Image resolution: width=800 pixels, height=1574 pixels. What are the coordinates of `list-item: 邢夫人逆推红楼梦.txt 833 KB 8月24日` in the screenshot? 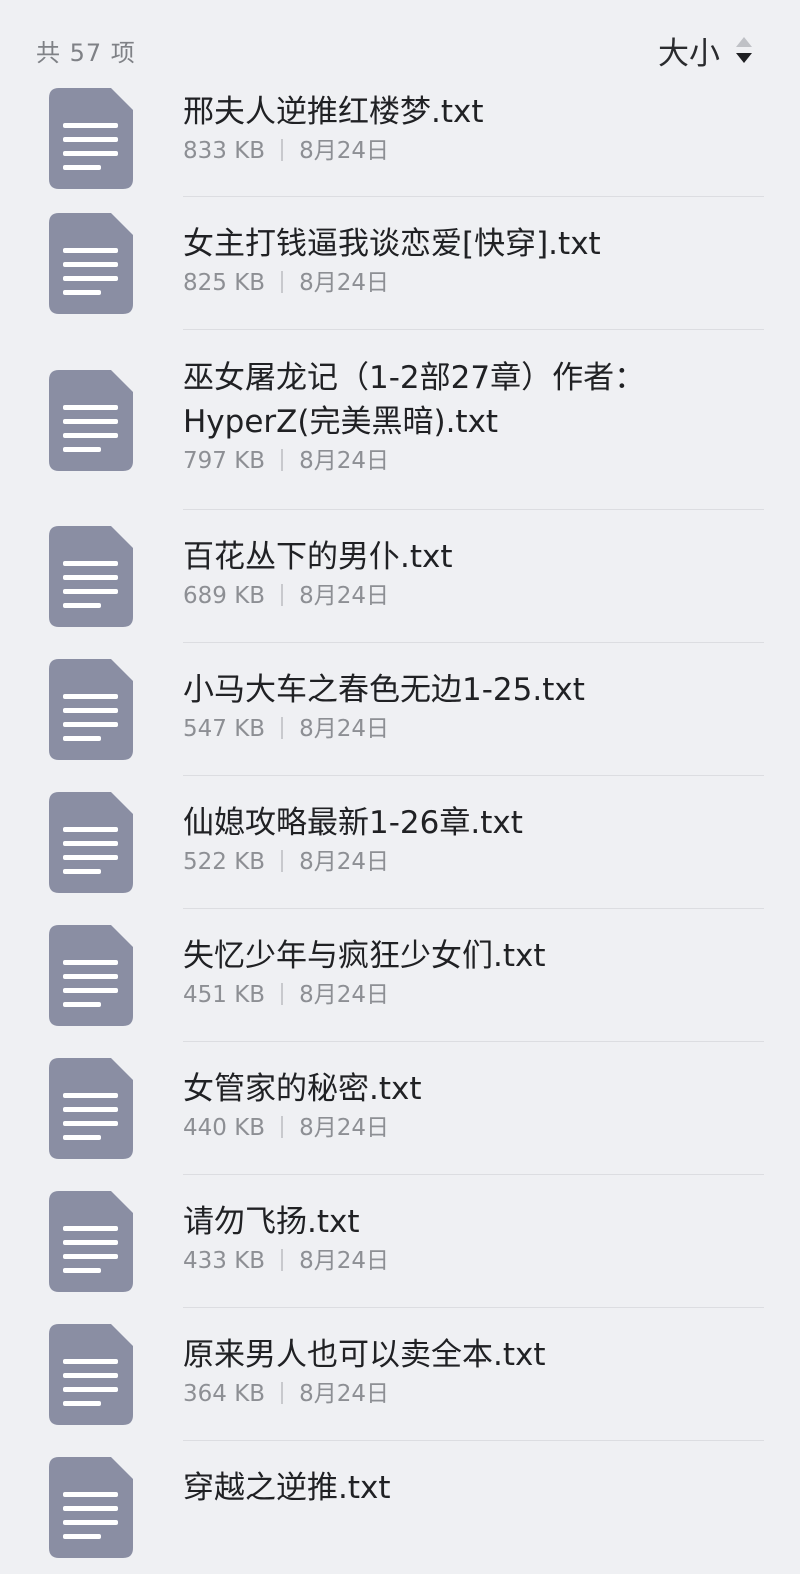 It's located at (400, 130).